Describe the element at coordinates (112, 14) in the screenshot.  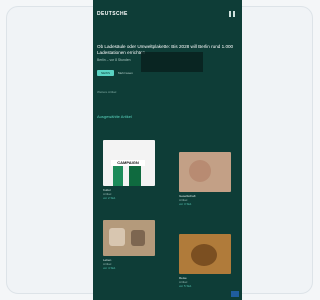
I see `site-logo: DEUTSCHE` at that location.